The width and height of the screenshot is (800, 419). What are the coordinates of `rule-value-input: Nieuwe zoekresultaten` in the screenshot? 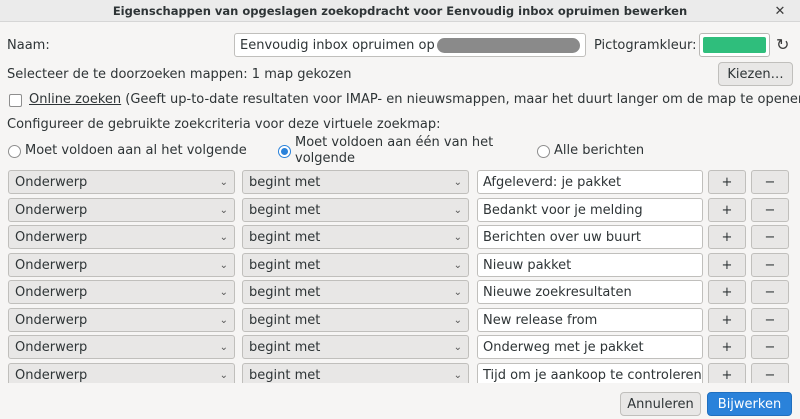 It's located at (590, 292).